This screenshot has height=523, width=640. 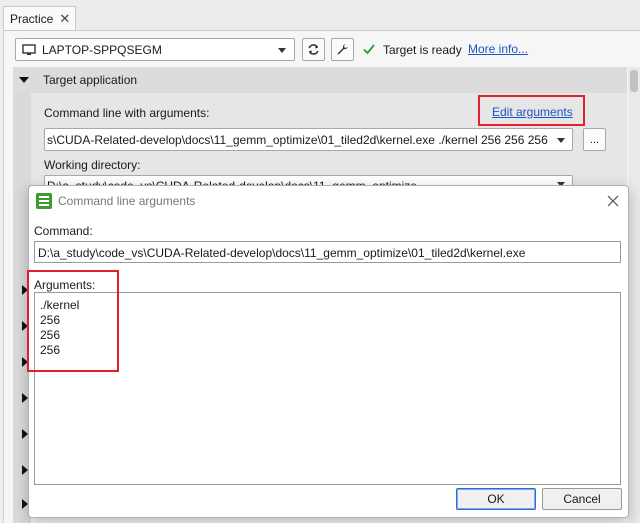 I want to click on wrench-icon, so click(x=342, y=49).